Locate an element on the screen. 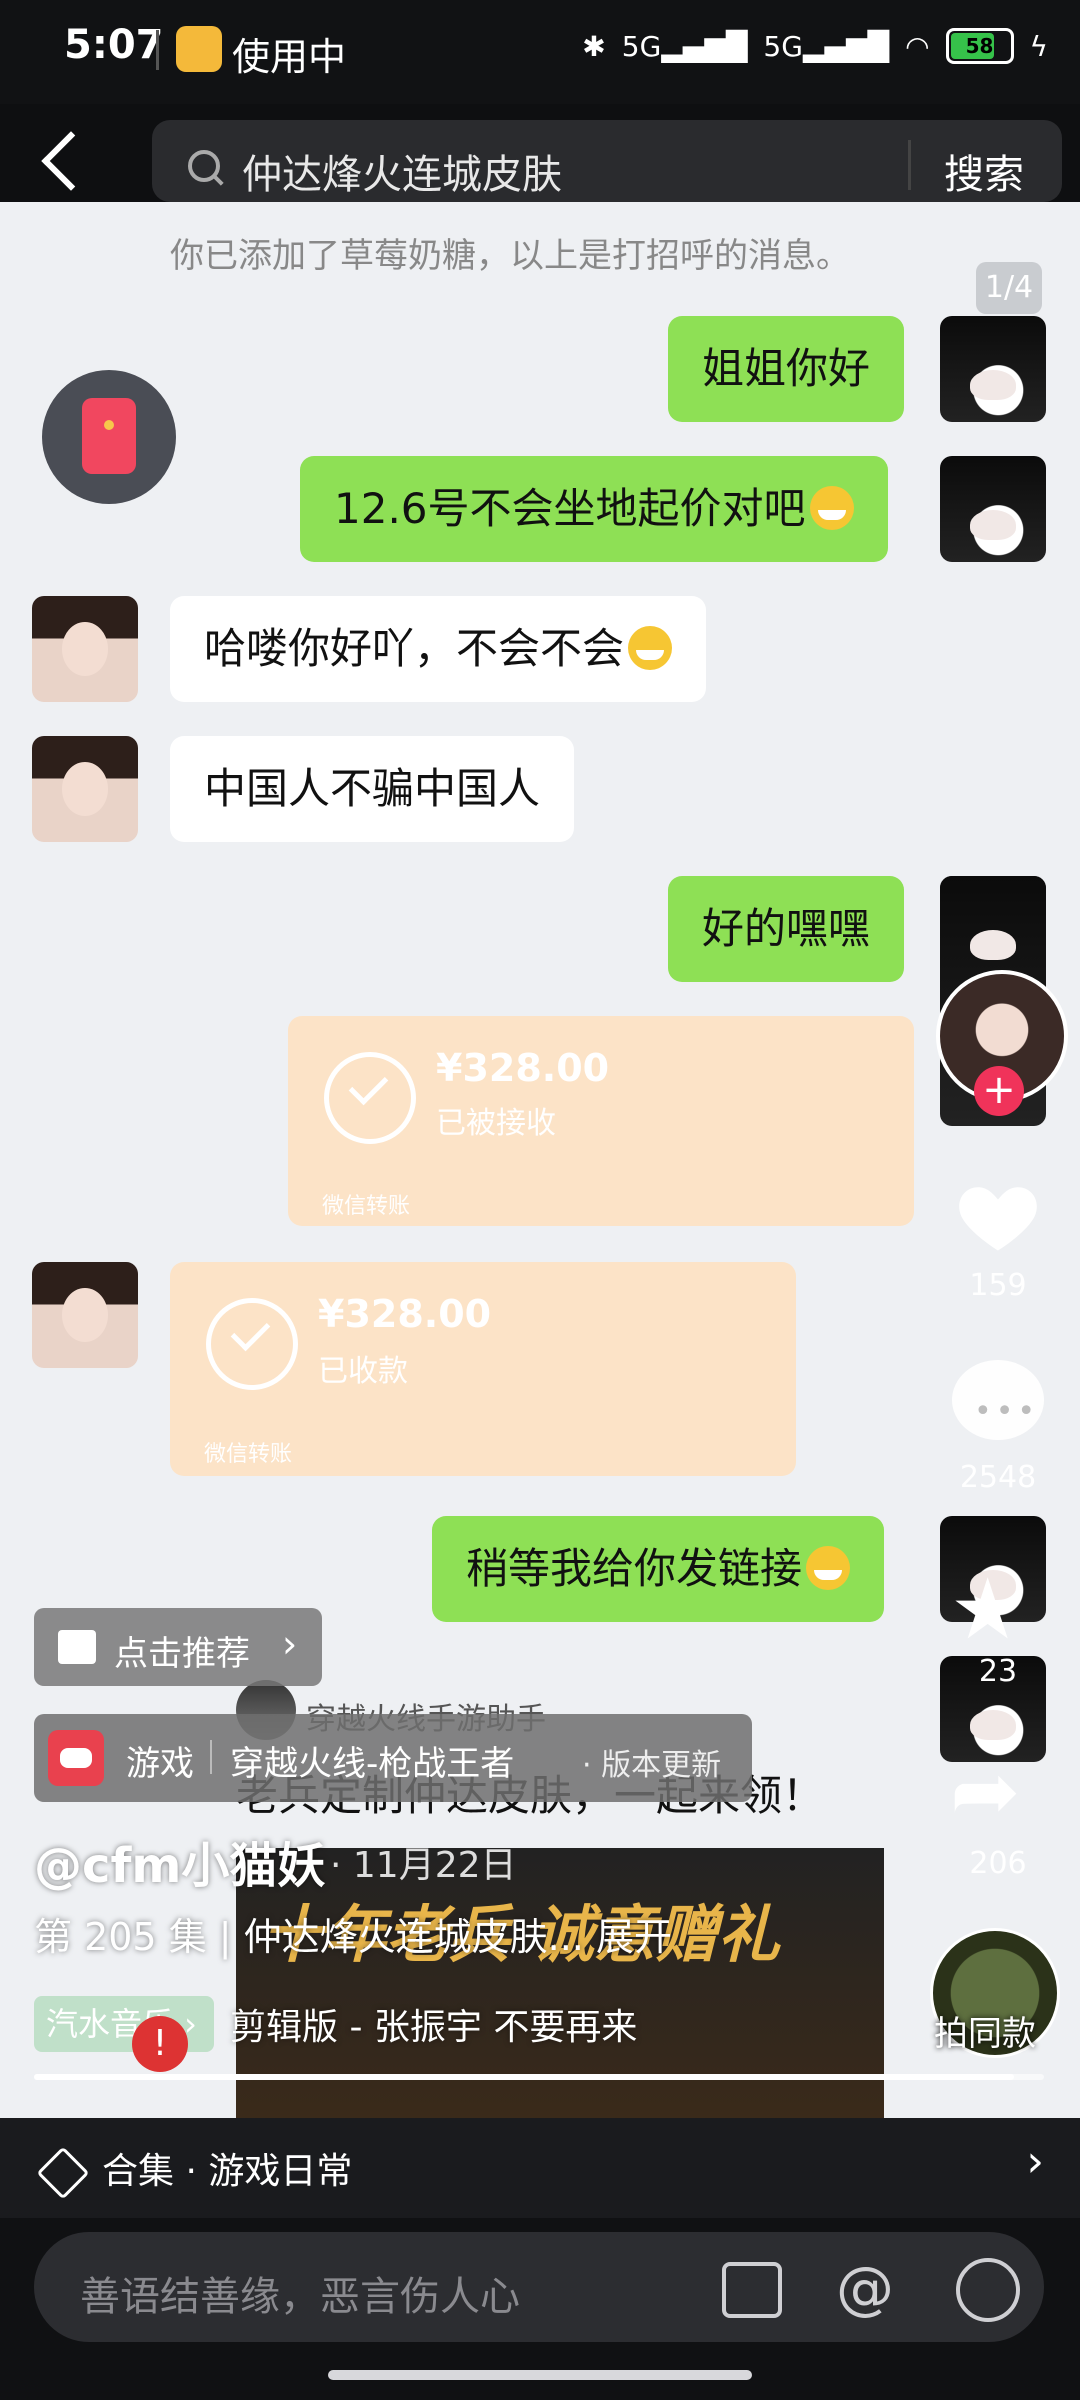  share-arrow-icon: ➦ is located at coordinates (985, 1791).